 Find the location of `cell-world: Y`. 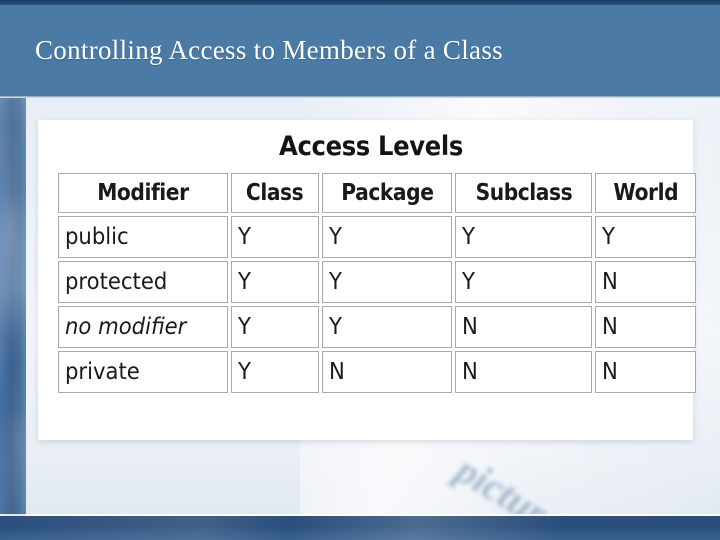

cell-world: Y is located at coordinates (645, 237).